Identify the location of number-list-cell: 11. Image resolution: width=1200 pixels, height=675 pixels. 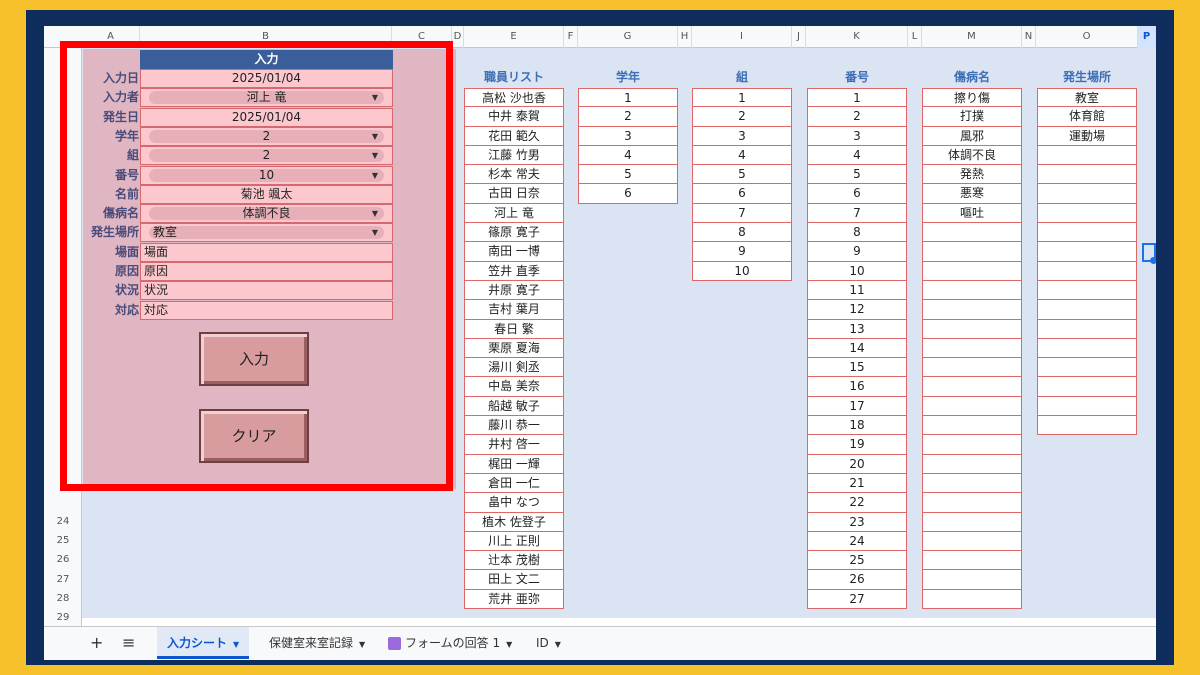
(857, 290).